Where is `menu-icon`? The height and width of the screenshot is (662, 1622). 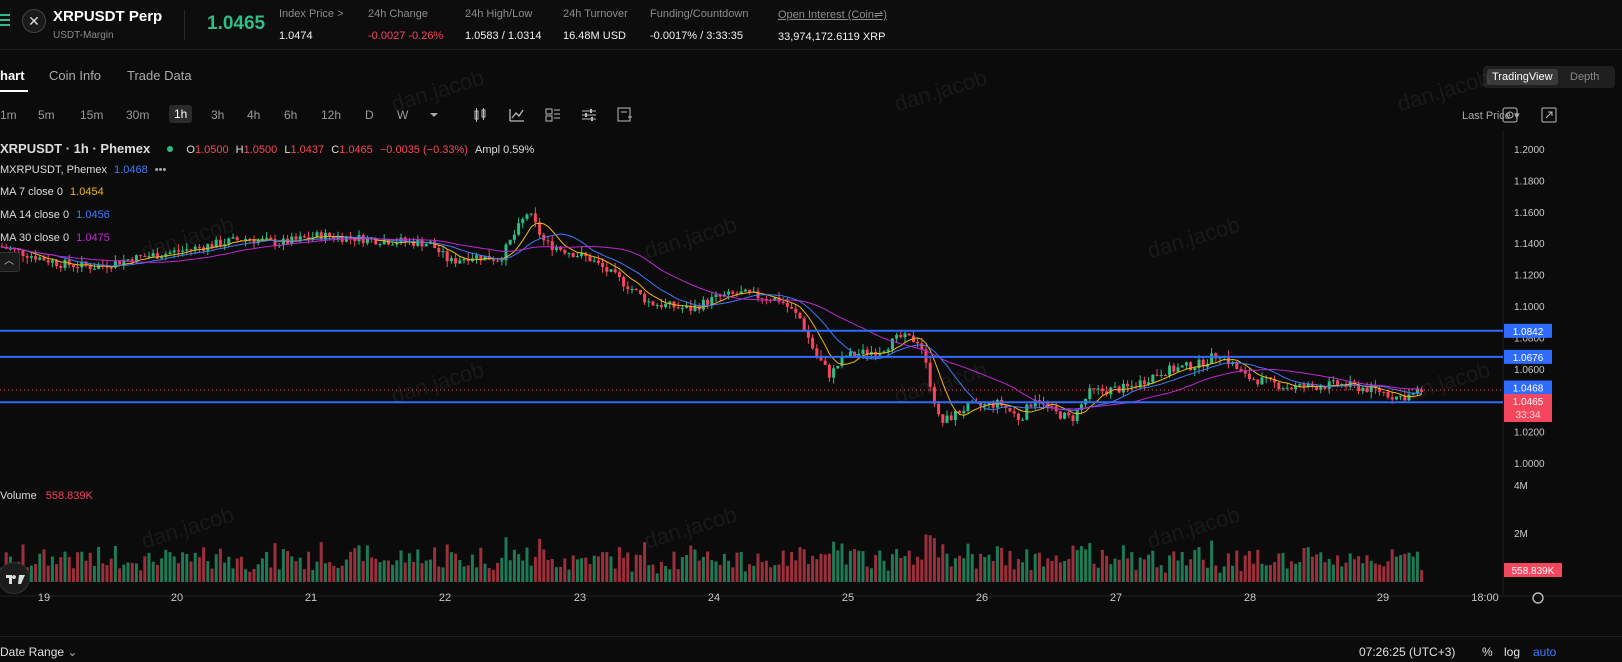 menu-icon is located at coordinates (6, 20).